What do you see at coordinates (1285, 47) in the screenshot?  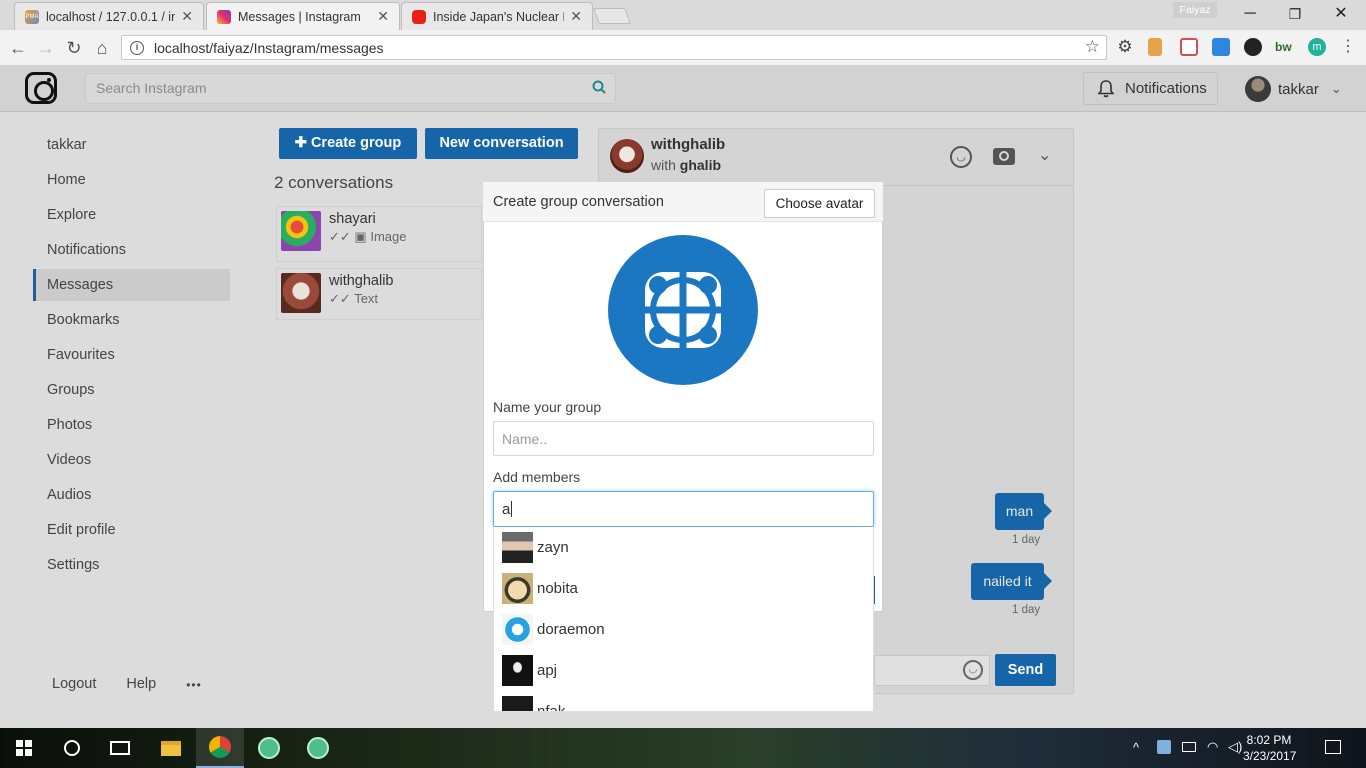 I see `extension-icon: bw` at bounding box center [1285, 47].